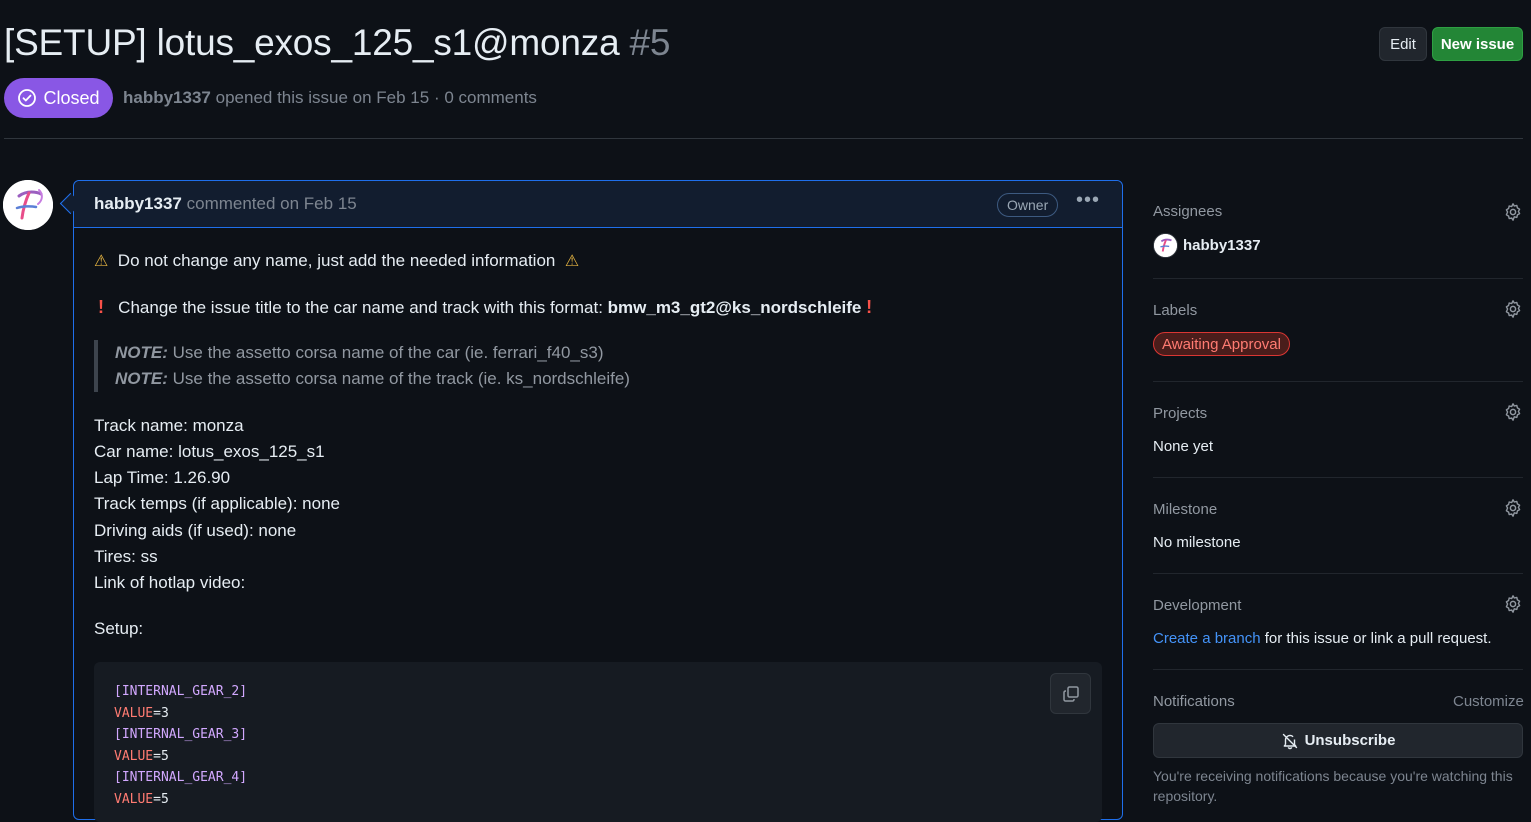 Image resolution: width=1531 pixels, height=822 pixels. Describe the element at coordinates (1197, 605) in the screenshot. I see `development-heading: Development` at that location.